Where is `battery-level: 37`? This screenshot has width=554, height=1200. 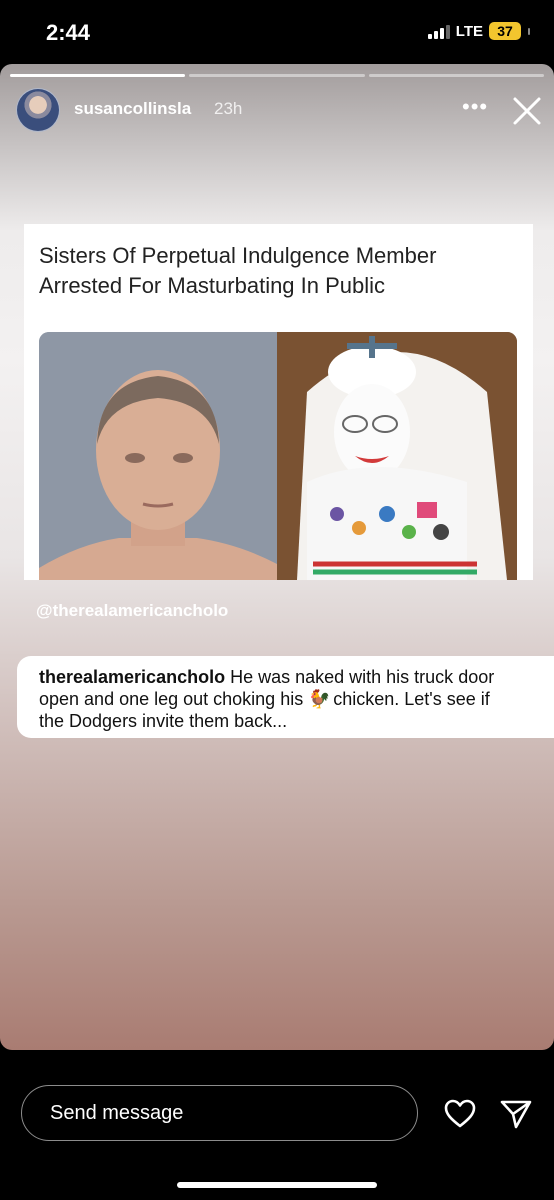 battery-level: 37 is located at coordinates (505, 31).